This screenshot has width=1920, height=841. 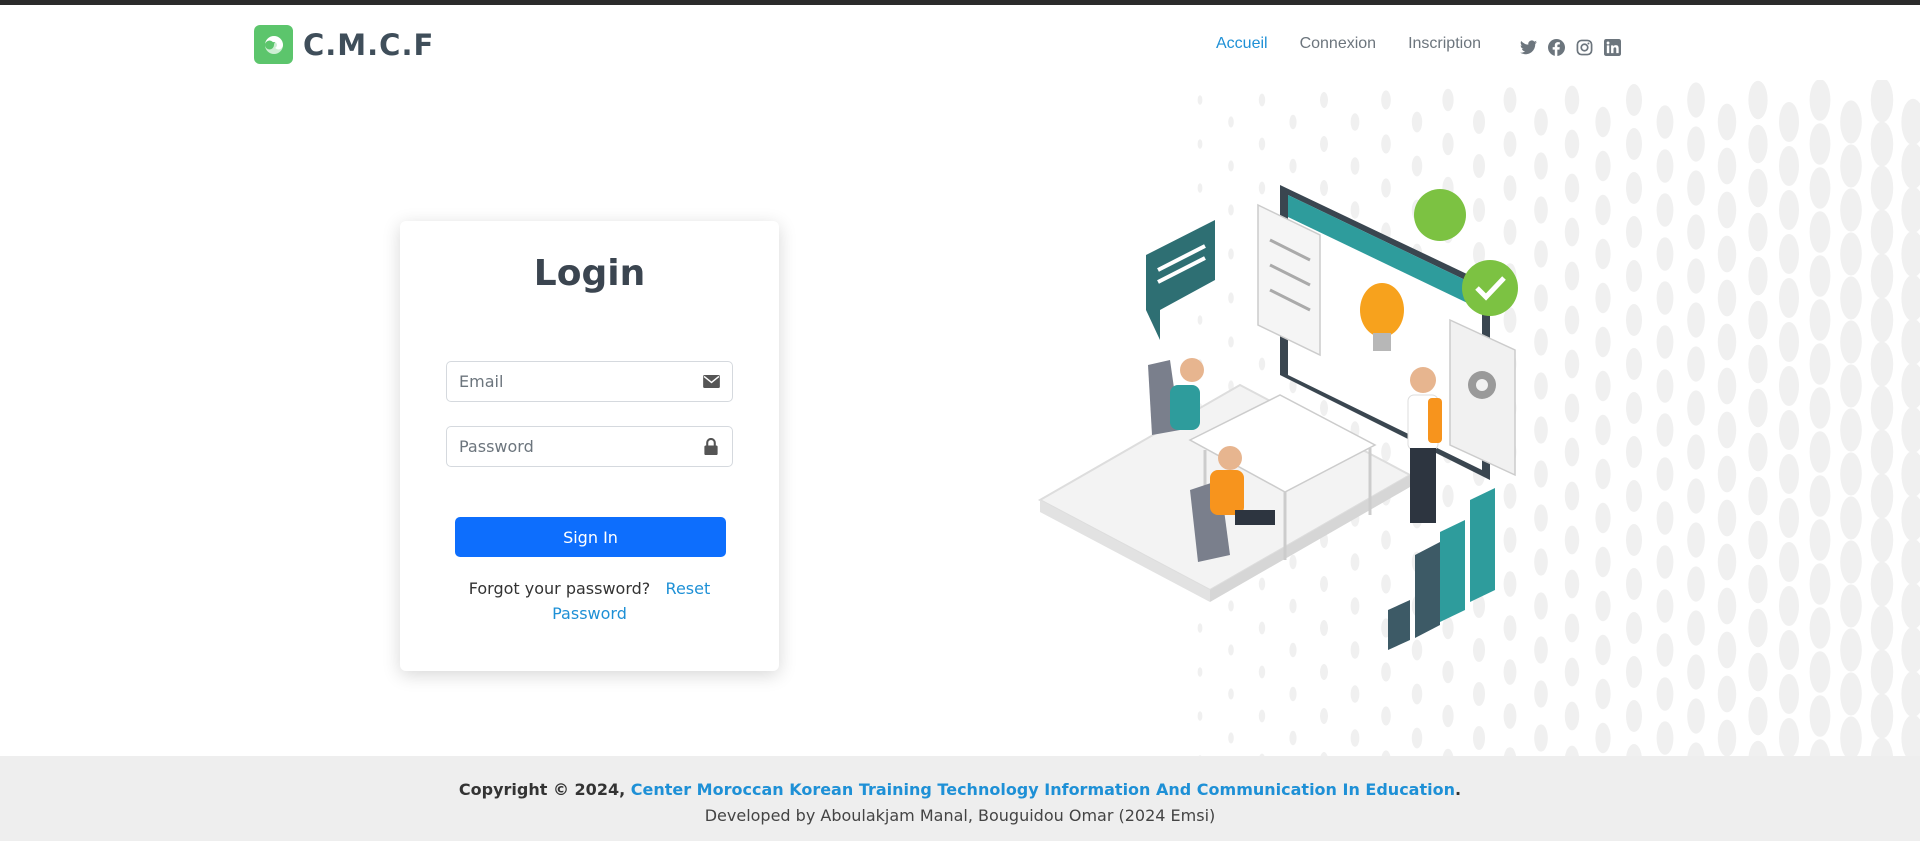 What do you see at coordinates (1556, 47) in the screenshot?
I see `facebook-icon` at bounding box center [1556, 47].